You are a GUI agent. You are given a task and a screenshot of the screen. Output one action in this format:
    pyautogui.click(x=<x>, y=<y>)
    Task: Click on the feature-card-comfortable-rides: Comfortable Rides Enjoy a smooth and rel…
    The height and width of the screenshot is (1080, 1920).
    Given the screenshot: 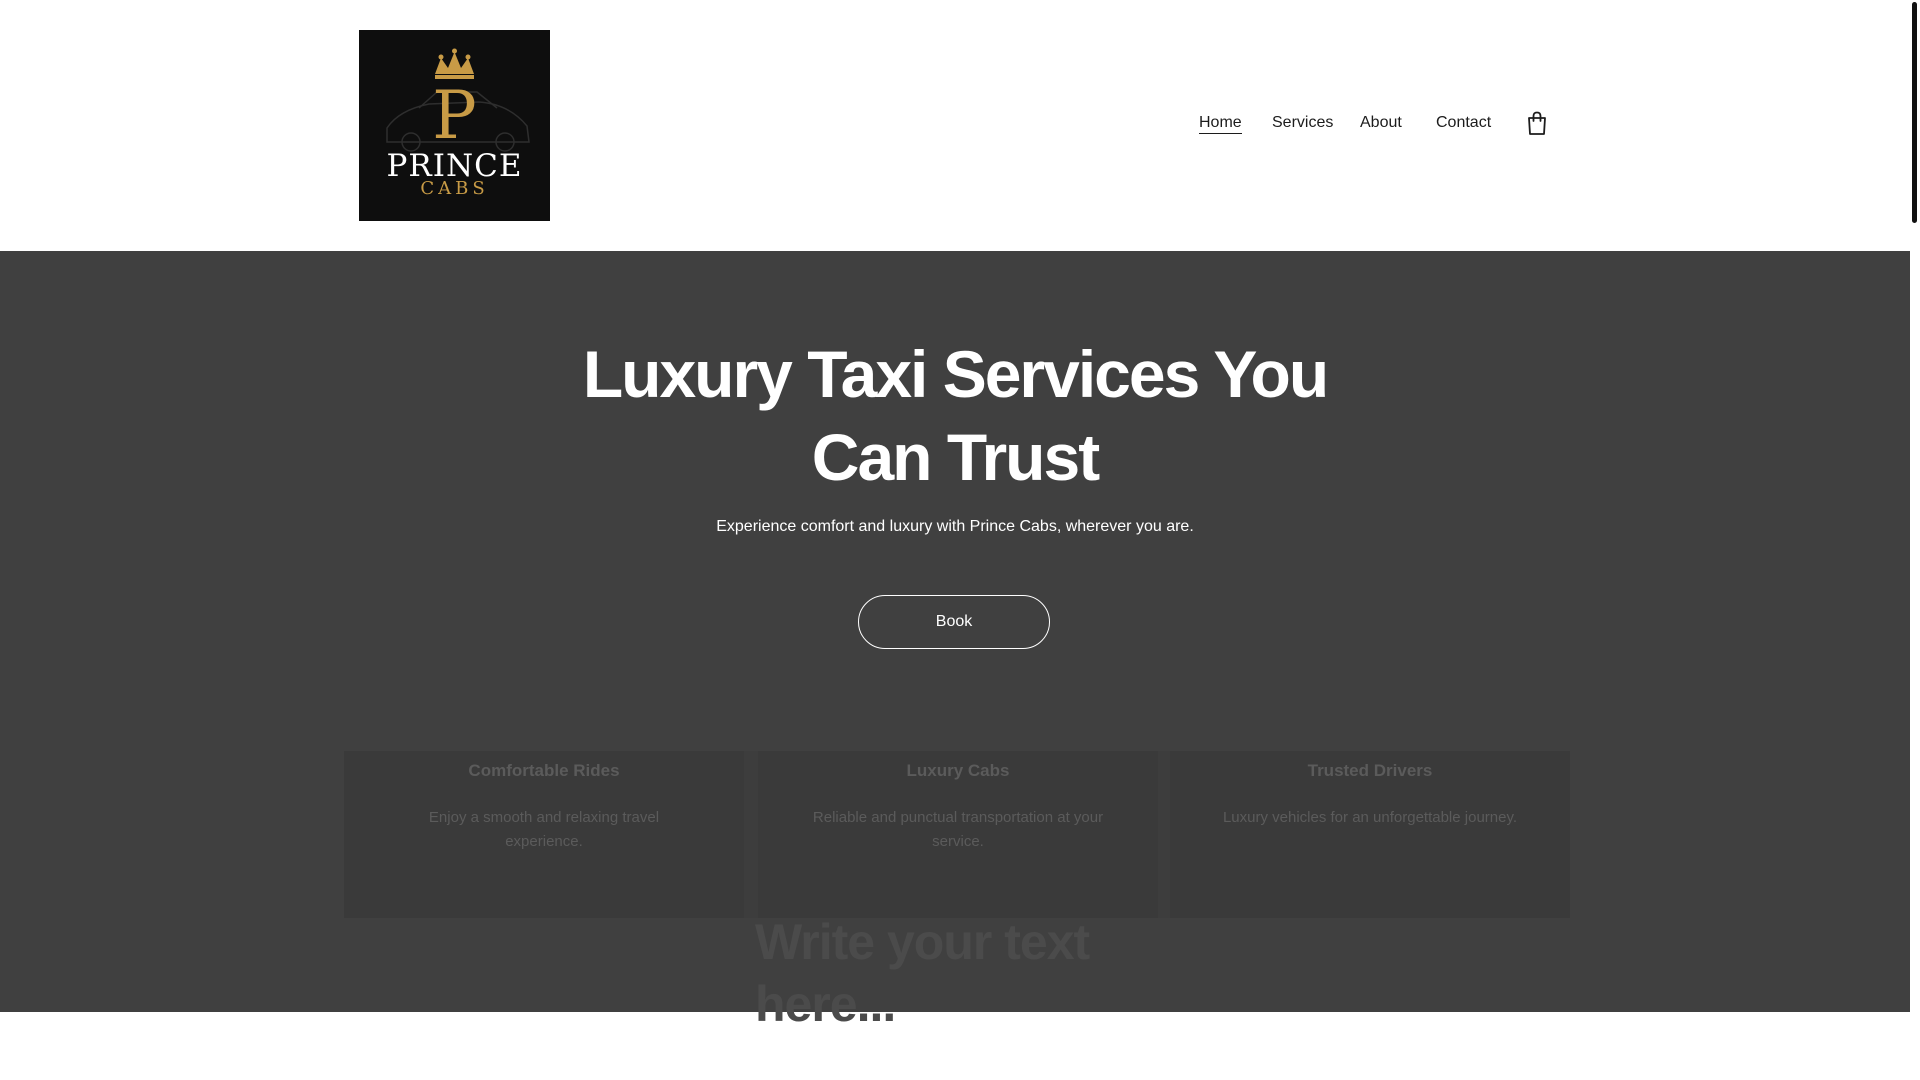 What is the action you would take?
    pyautogui.click(x=544, y=834)
    